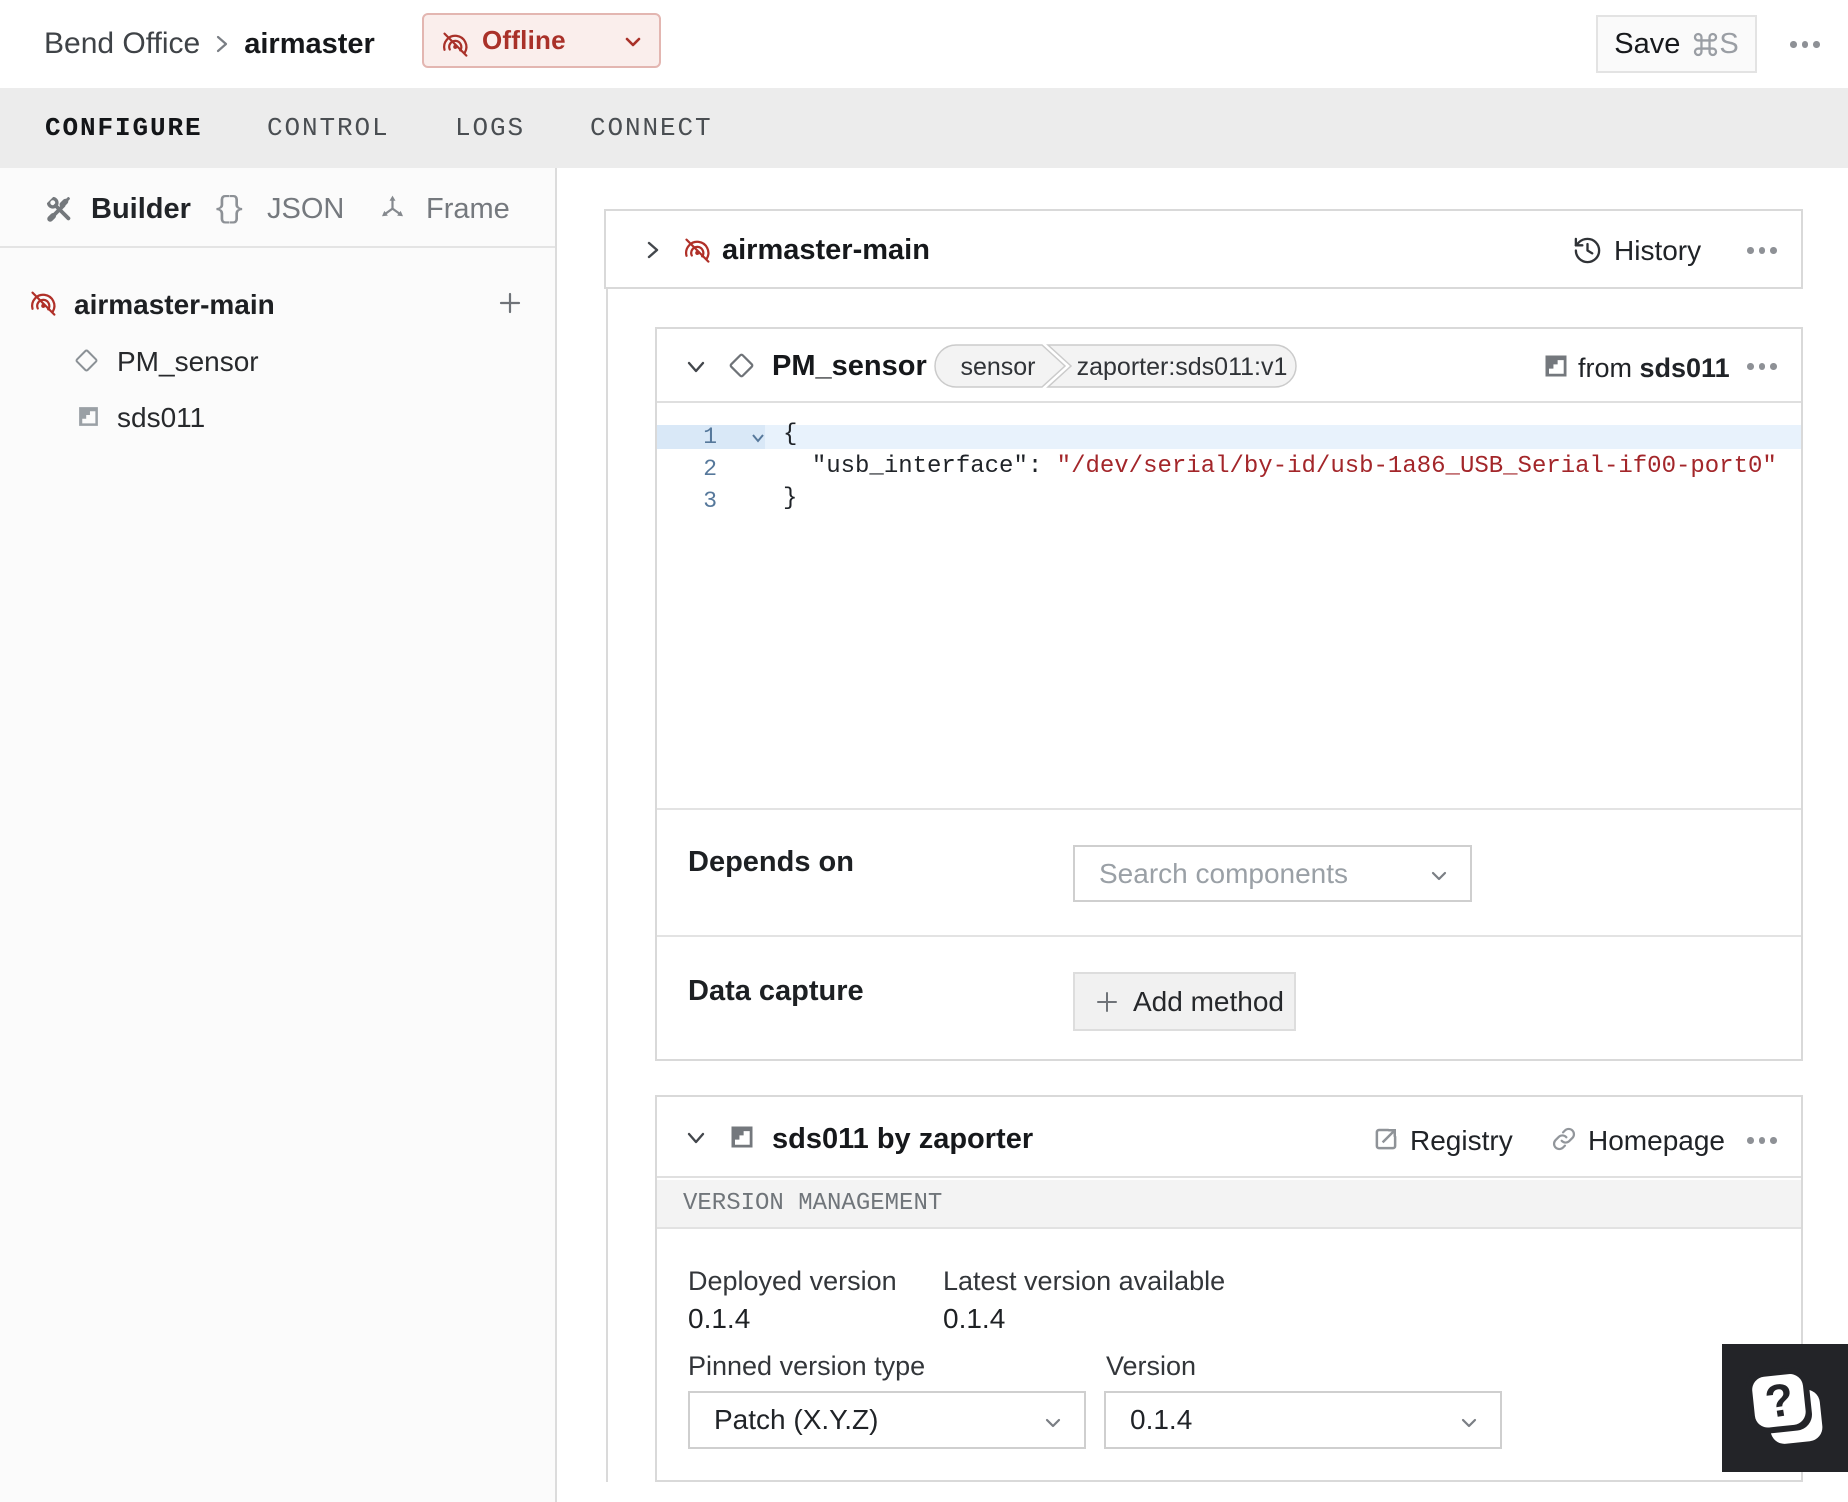 This screenshot has height=1502, width=1848. I want to click on svg-text: sensor, so click(997, 367).